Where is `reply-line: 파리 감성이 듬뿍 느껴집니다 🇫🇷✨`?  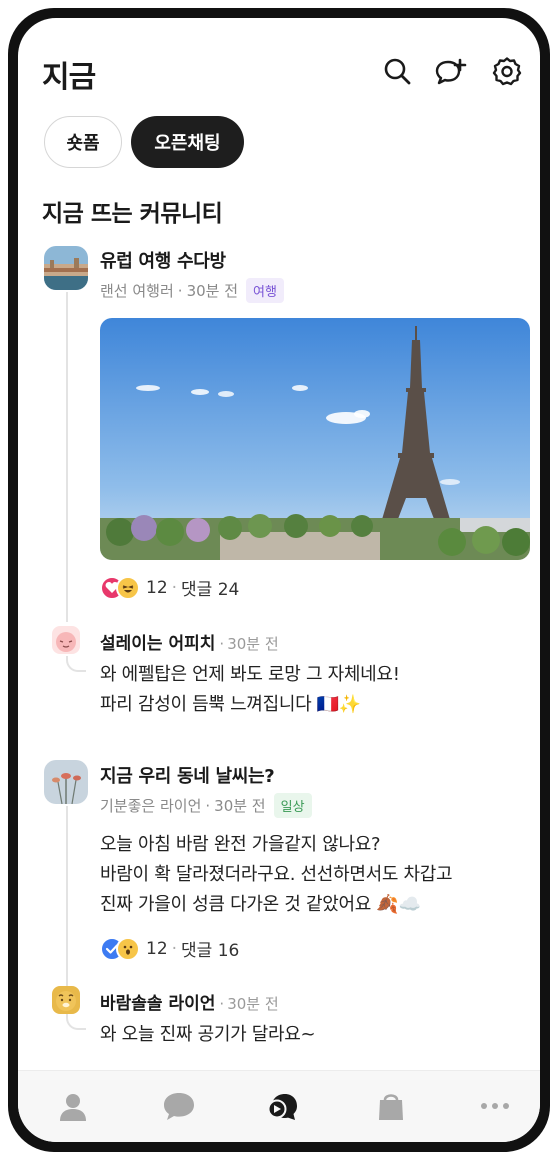 reply-line: 파리 감성이 듬뿍 느껴집니다 🇫🇷✨ is located at coordinates (231, 704).